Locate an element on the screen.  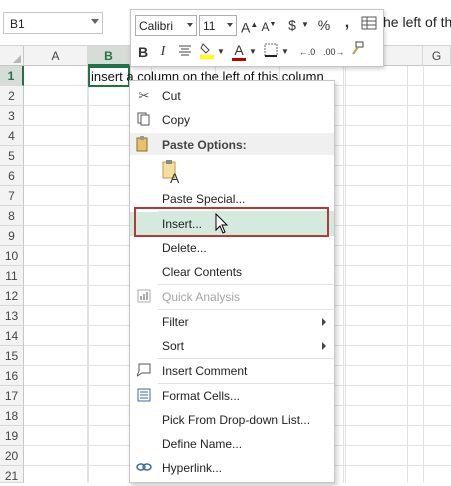
menu-item-insert-comment-label: Insert Comment is located at coordinates (205, 371).